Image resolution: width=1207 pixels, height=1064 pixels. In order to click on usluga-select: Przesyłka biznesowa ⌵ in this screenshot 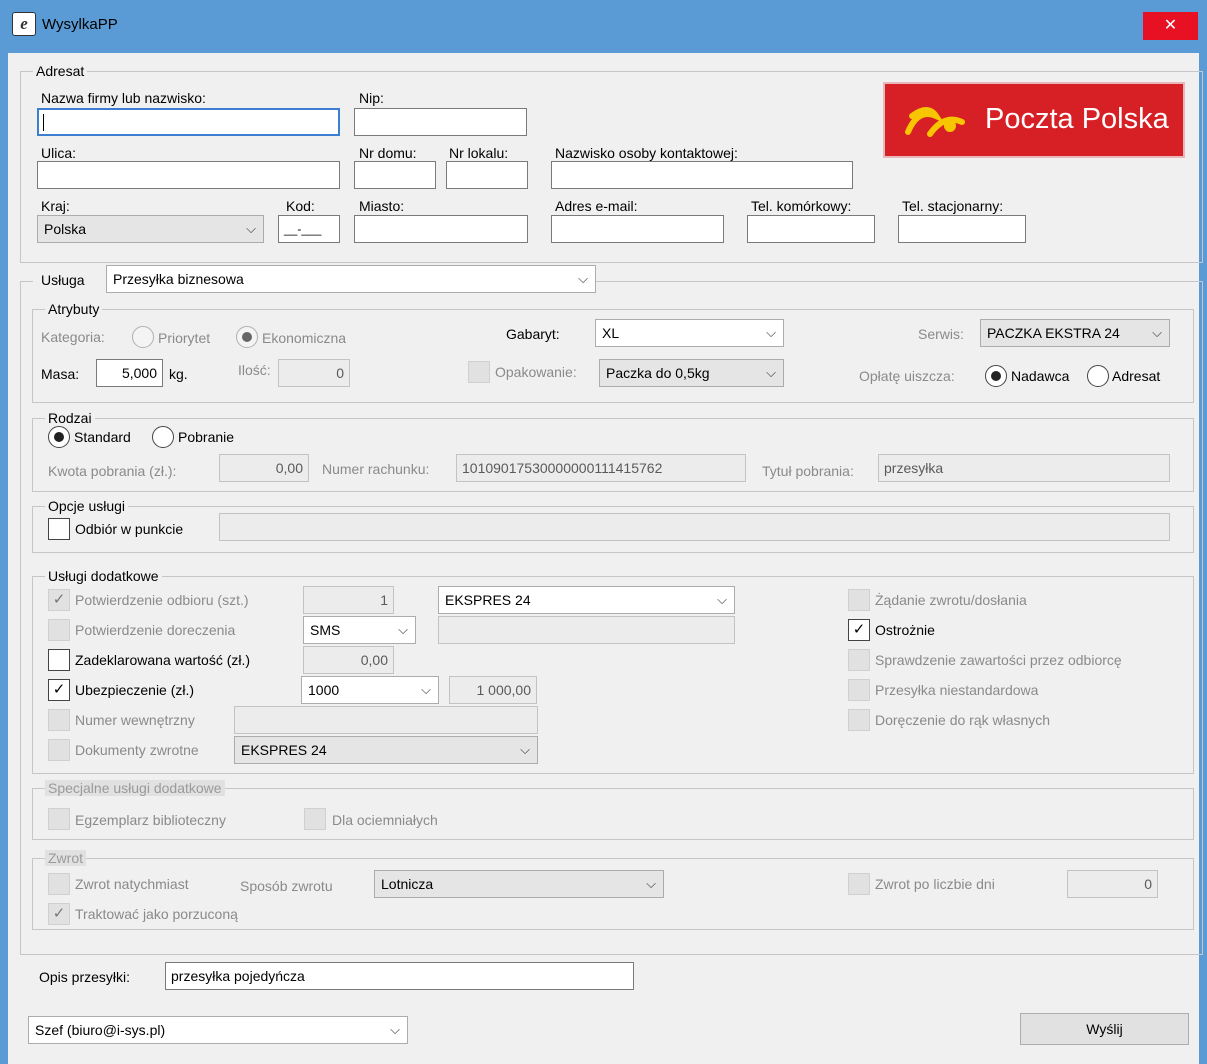, I will do `click(351, 279)`.